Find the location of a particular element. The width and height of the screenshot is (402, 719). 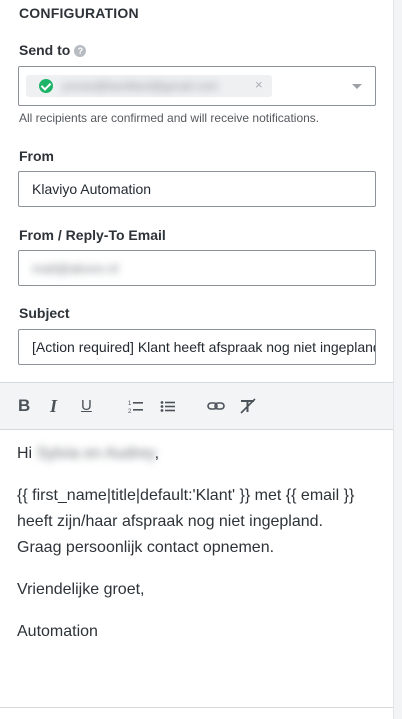

bold-button: B is located at coordinates (24, 406).